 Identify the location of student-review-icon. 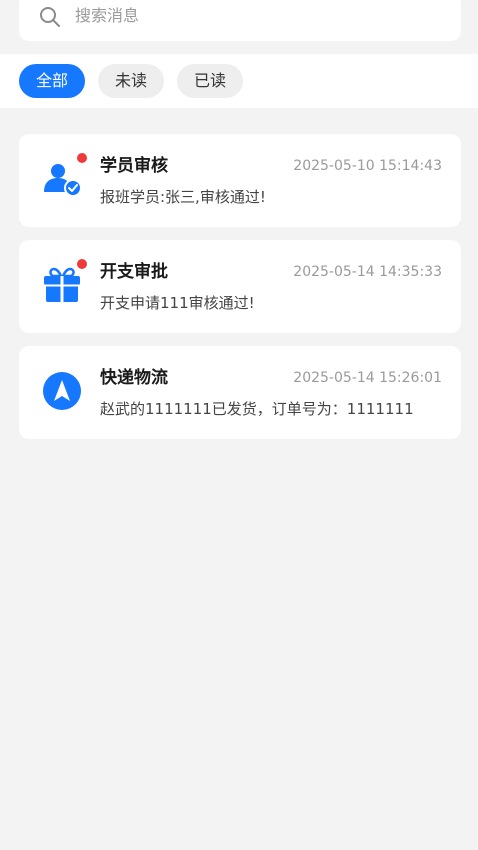
(63, 180).